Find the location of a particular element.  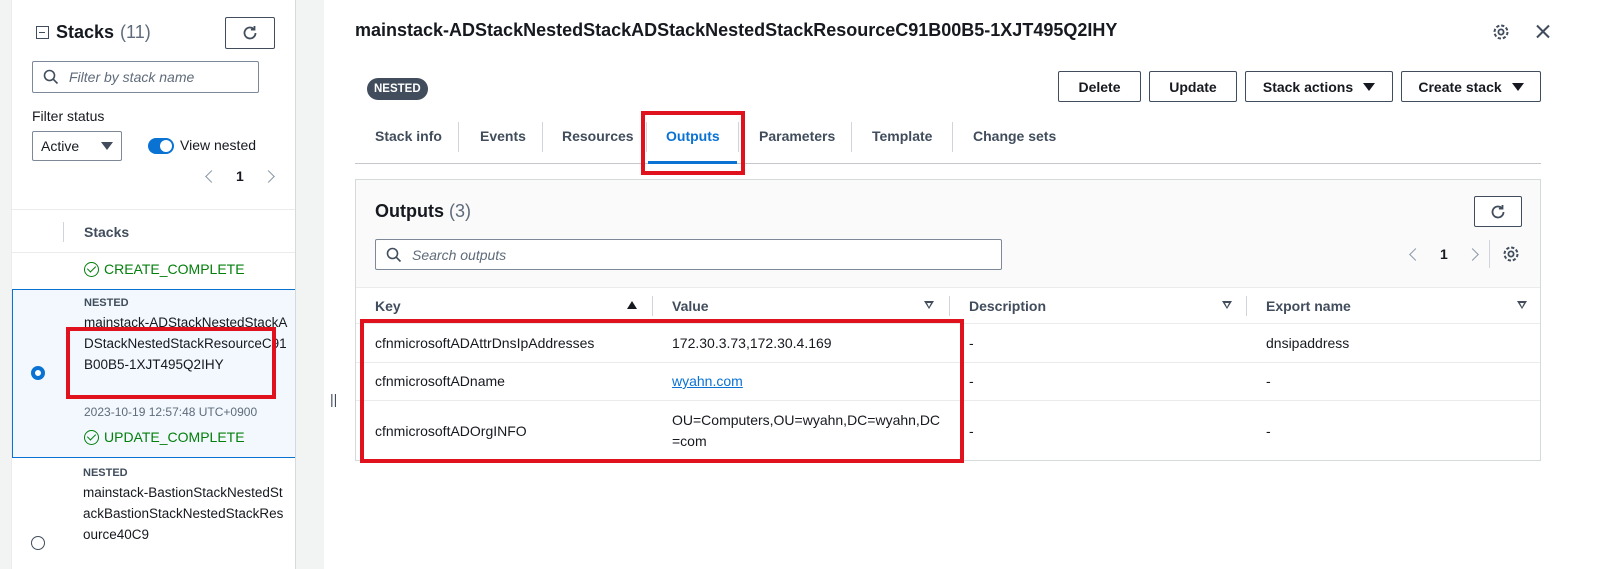

filter-status-value: Active is located at coordinates (60, 146).